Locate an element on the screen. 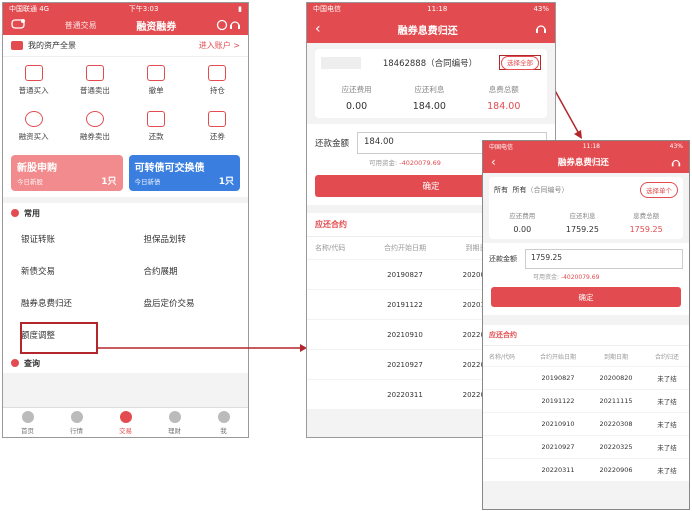  masked-account is located at coordinates (341, 62).